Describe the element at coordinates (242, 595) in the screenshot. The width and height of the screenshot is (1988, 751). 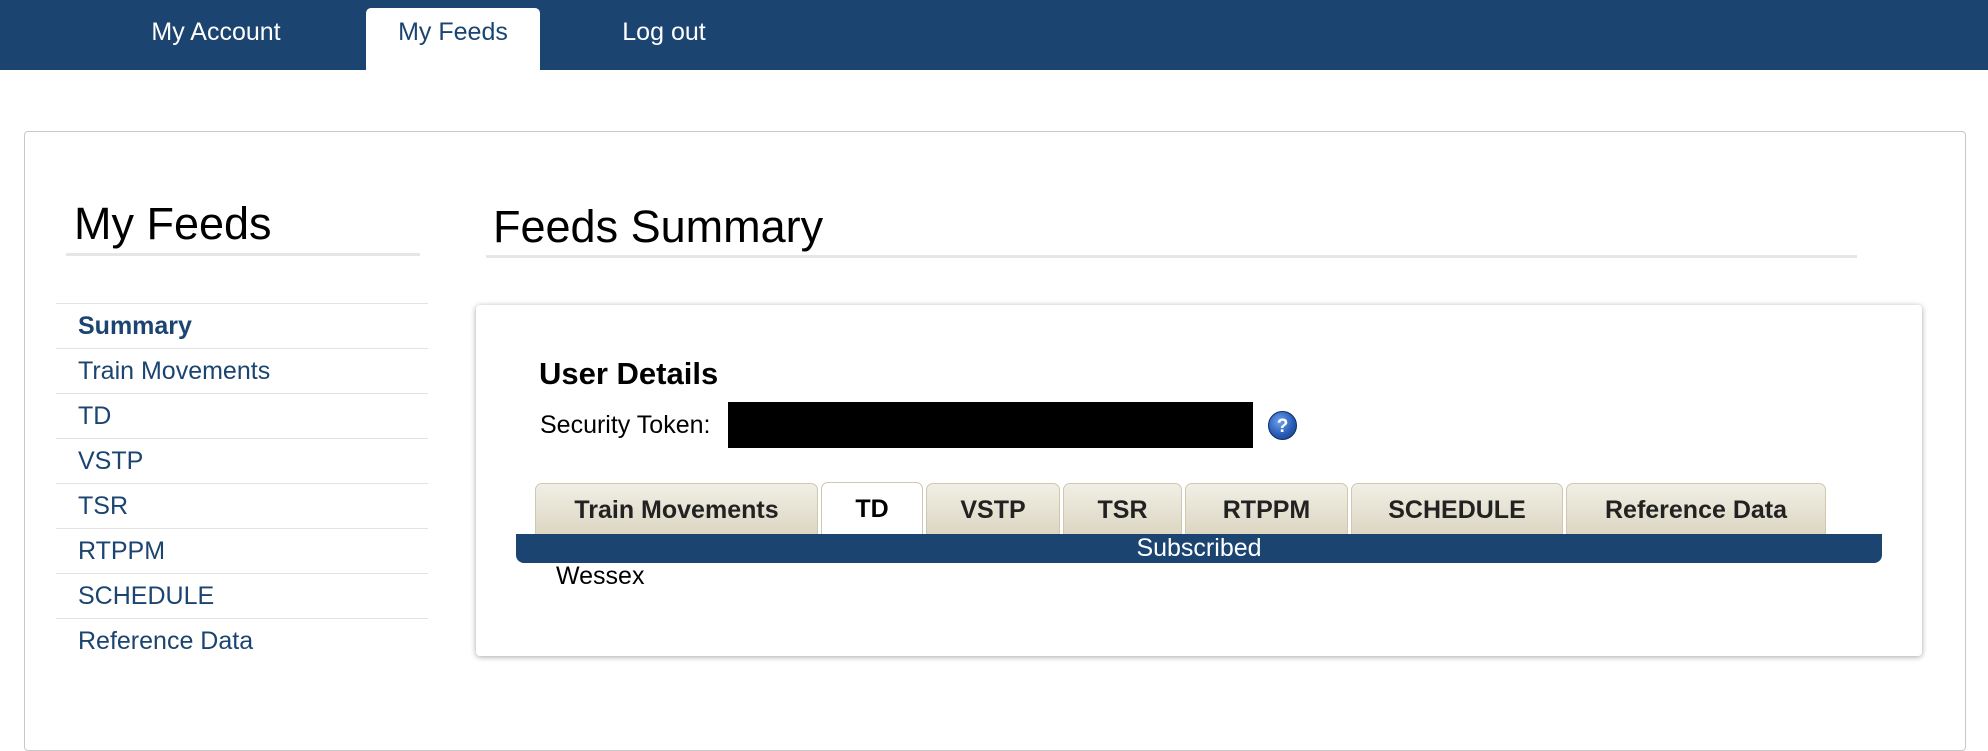
I see `sidebar-item-schedule: SCHEDULE` at that location.